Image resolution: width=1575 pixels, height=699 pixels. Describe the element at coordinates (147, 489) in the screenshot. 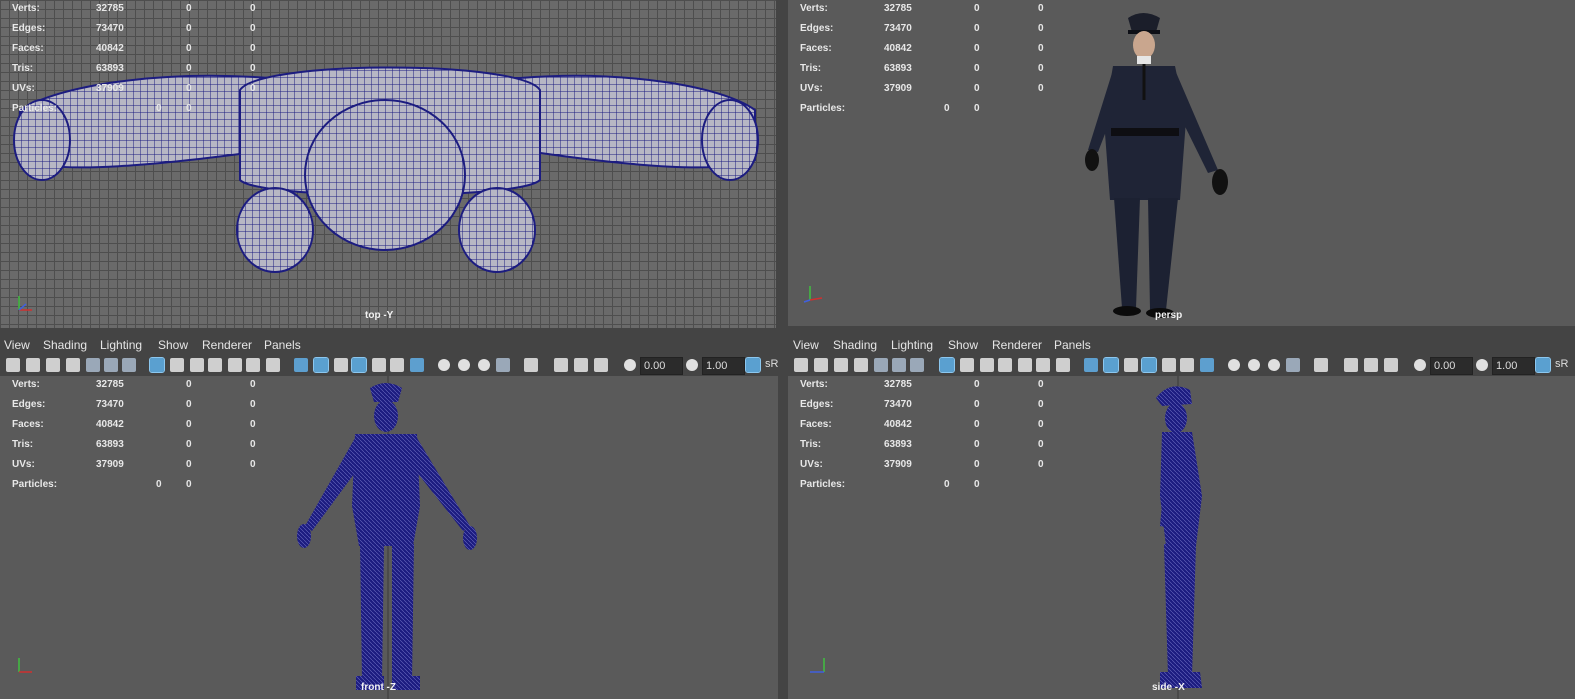

I see `hud-row-particles: Particles: 0 0` at that location.